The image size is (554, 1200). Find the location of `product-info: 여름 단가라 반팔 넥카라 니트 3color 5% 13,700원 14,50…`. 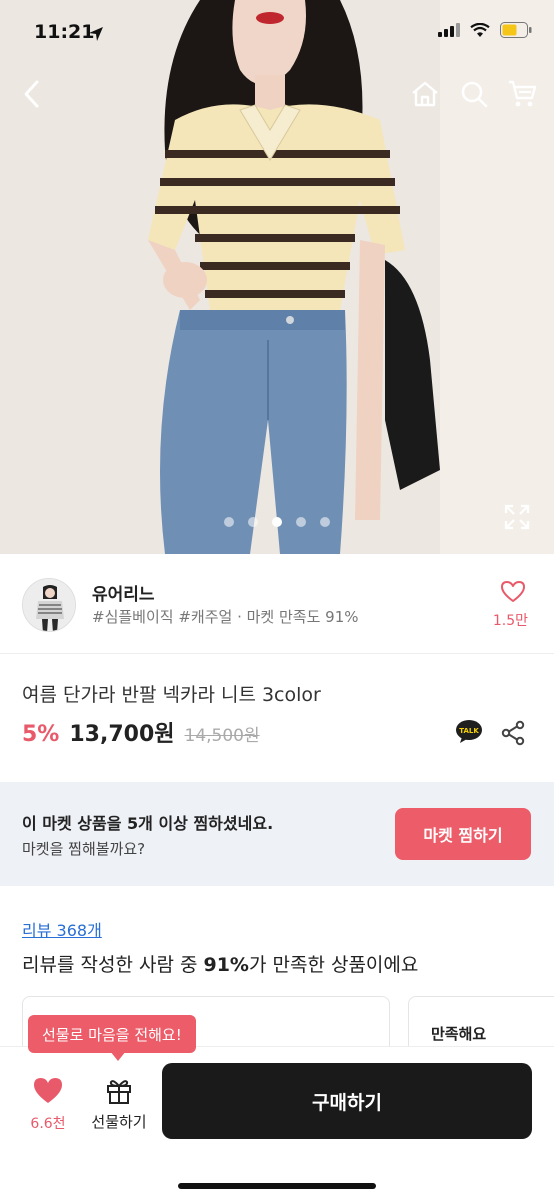

product-info: 여름 단가라 반팔 넥카라 니트 3color 5% 13,700원 14,50… is located at coordinates (277, 718).